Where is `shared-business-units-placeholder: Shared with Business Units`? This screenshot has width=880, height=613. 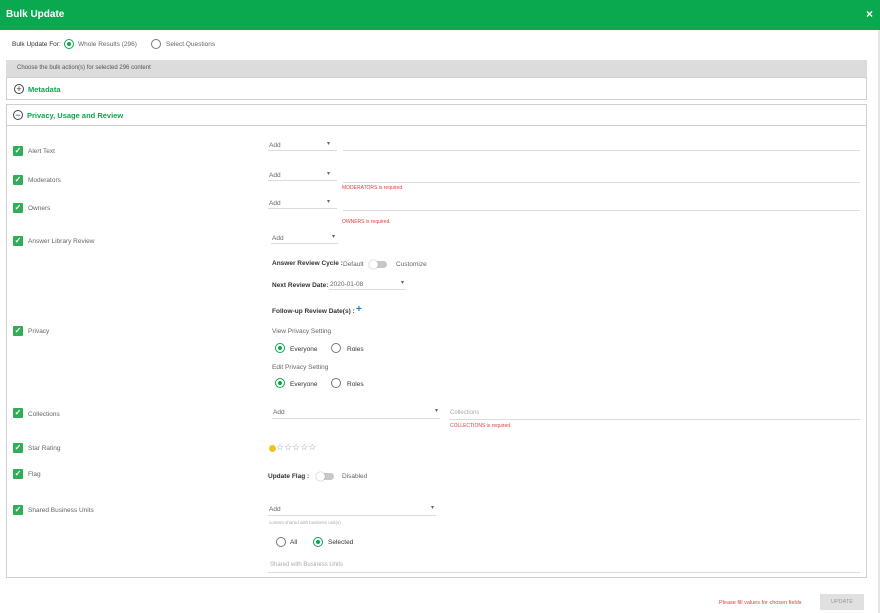 shared-business-units-placeholder: Shared with Business Units is located at coordinates (307, 565).